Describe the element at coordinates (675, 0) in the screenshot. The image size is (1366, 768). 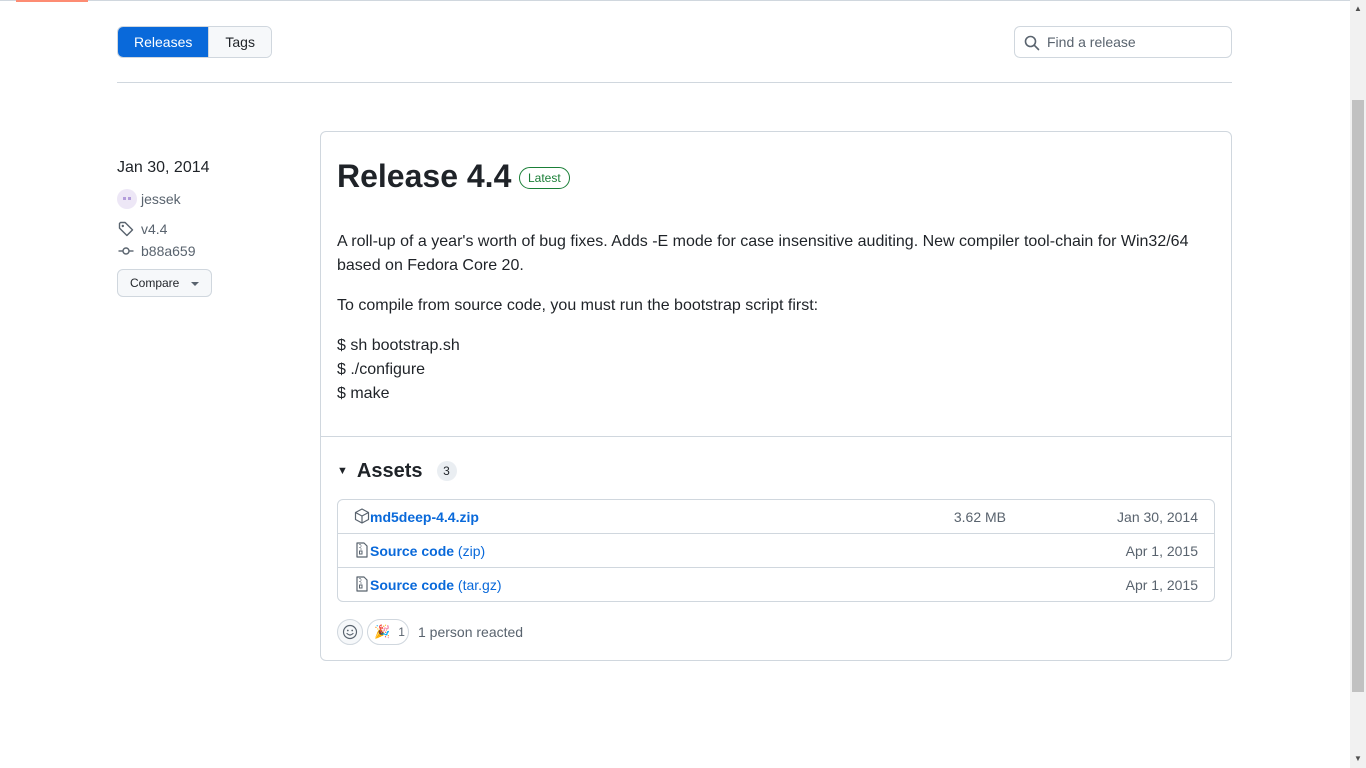
I see `top-border` at that location.